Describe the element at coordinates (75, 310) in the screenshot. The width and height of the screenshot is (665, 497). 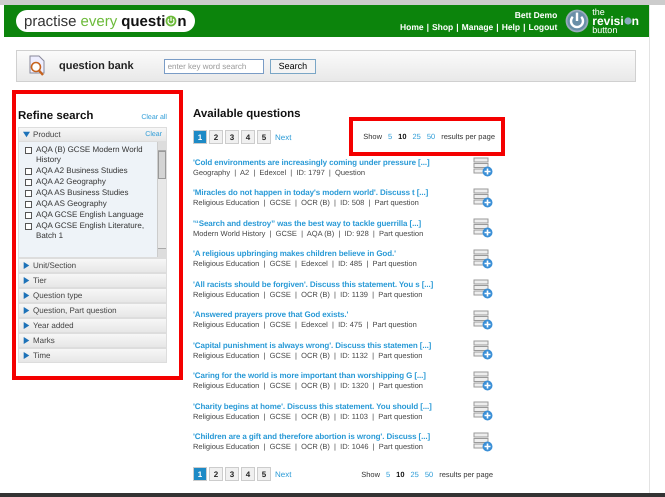
I see `facet-label: Question, Part question` at that location.